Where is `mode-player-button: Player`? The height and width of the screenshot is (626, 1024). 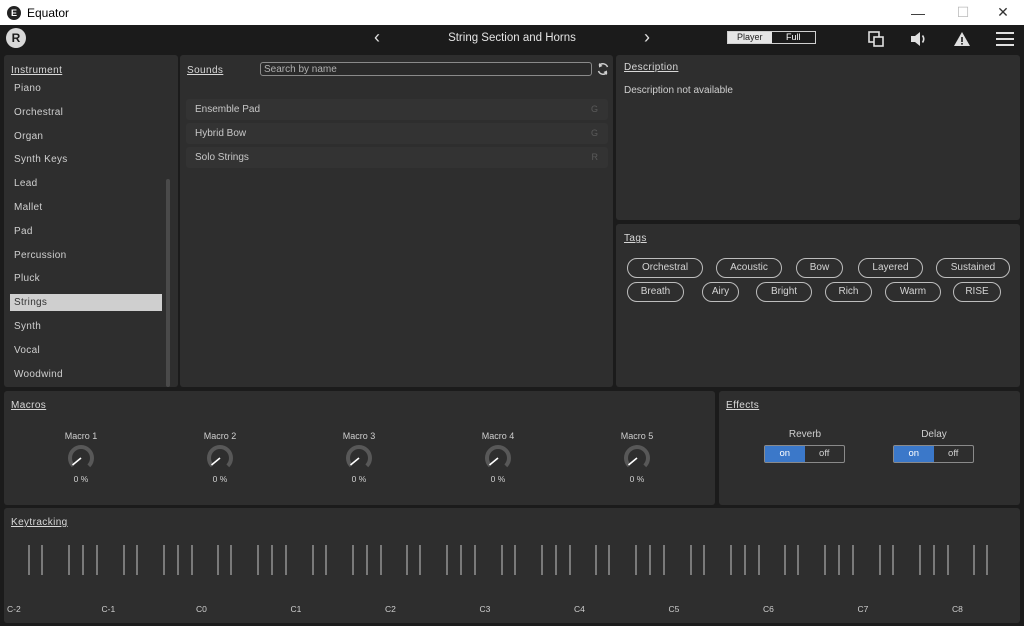 mode-player-button: Player is located at coordinates (750, 37).